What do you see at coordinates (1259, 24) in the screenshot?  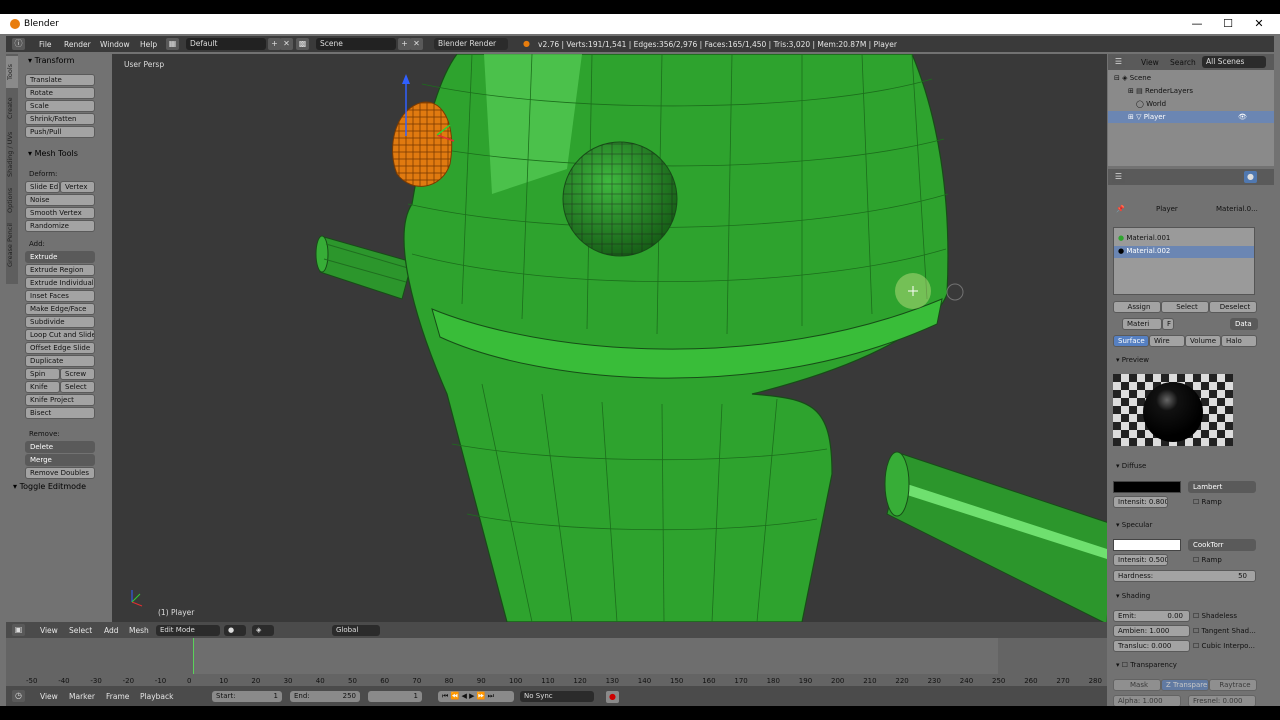 I see `close-button: ✕` at bounding box center [1259, 24].